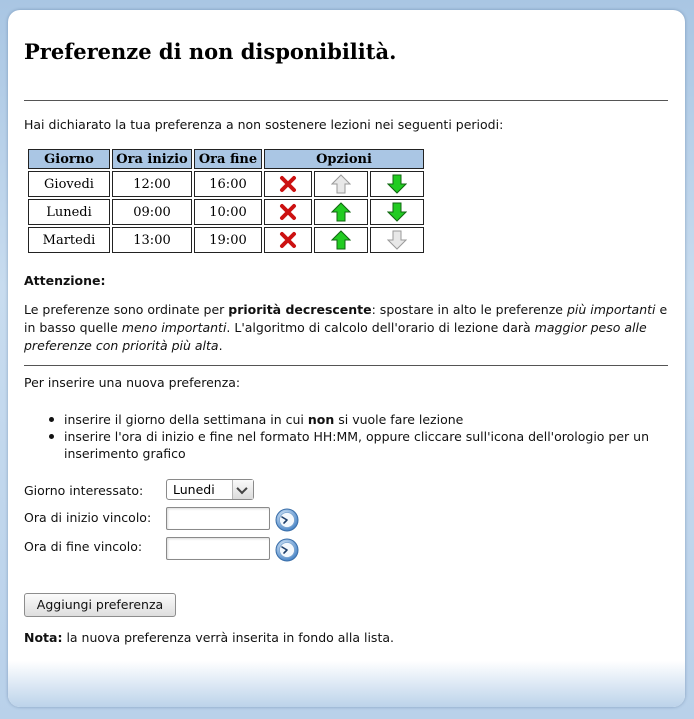 Image resolution: width=694 pixels, height=719 pixels. I want to click on attention-t9: ., so click(220, 345).